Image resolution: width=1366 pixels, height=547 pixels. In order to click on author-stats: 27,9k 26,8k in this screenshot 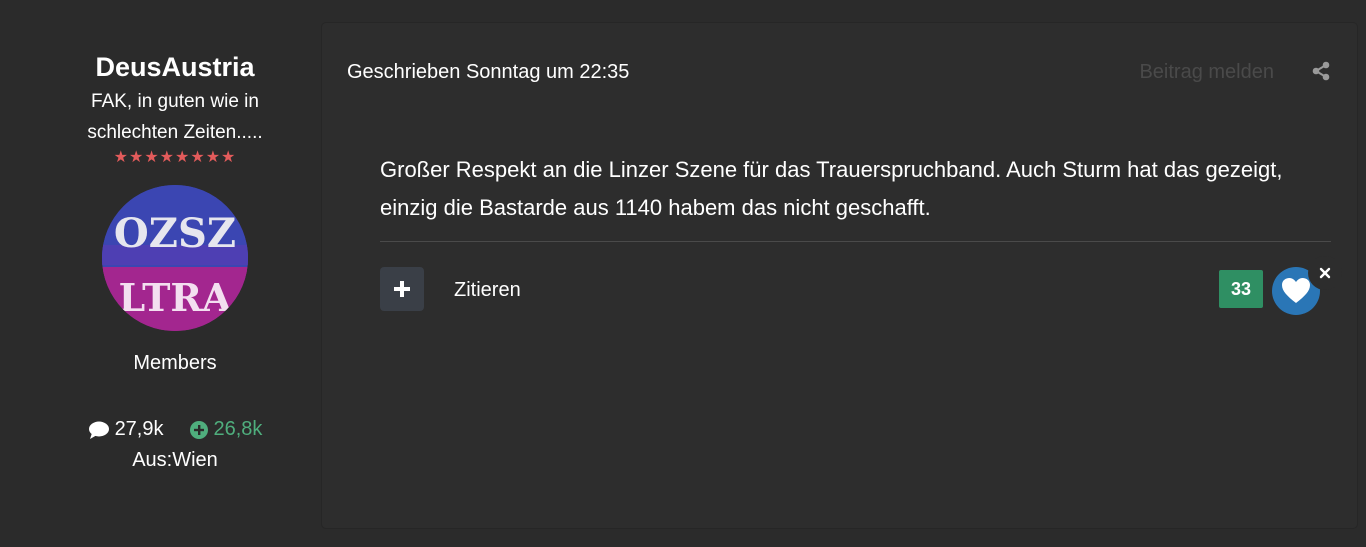, I will do `click(175, 429)`.